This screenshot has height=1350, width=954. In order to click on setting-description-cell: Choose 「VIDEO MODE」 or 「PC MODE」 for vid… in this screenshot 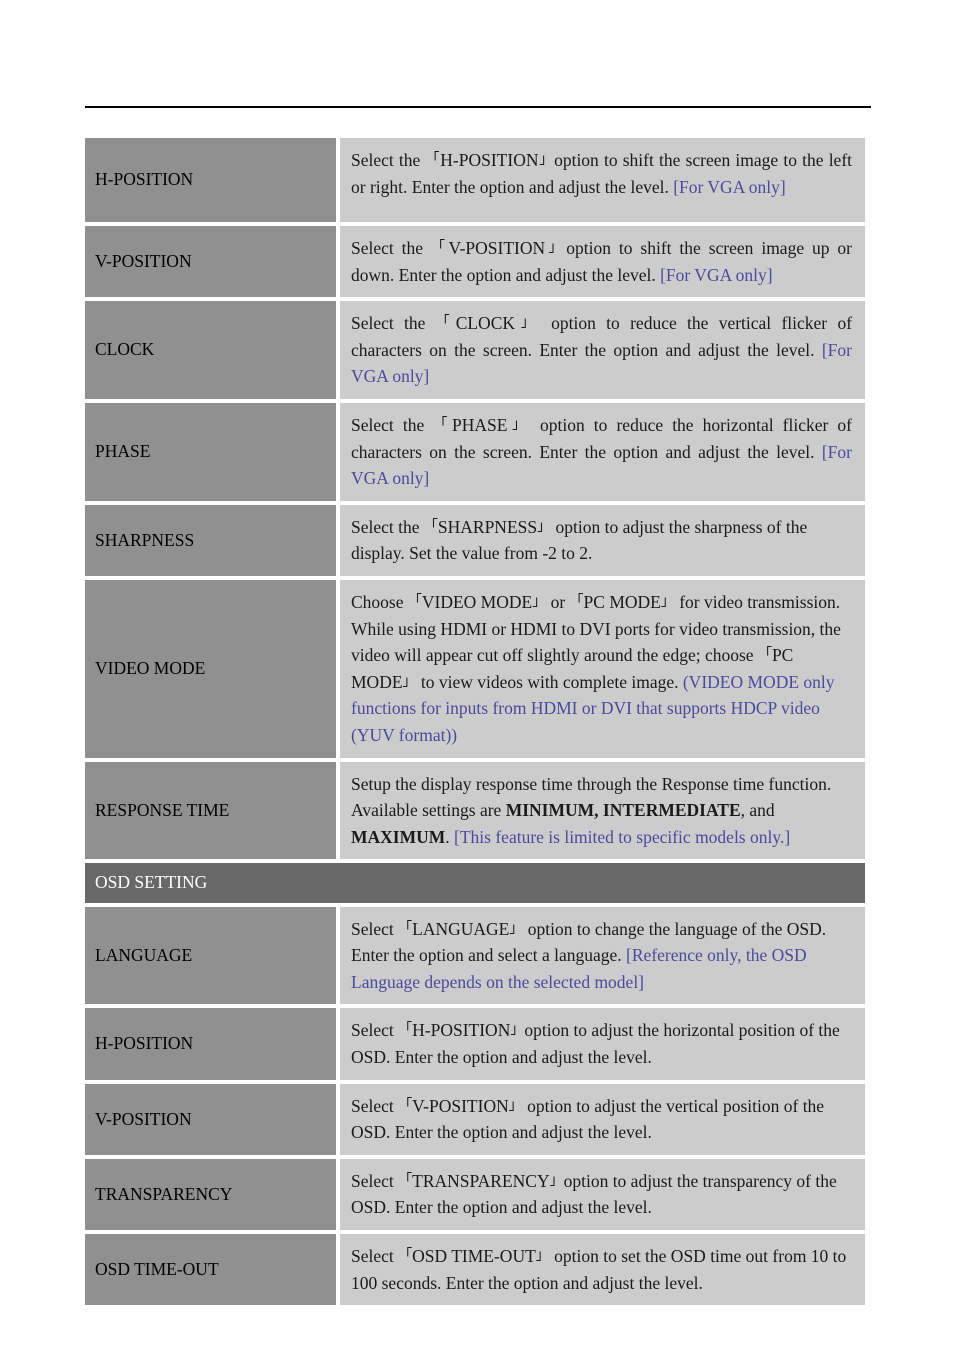, I will do `click(602, 668)`.